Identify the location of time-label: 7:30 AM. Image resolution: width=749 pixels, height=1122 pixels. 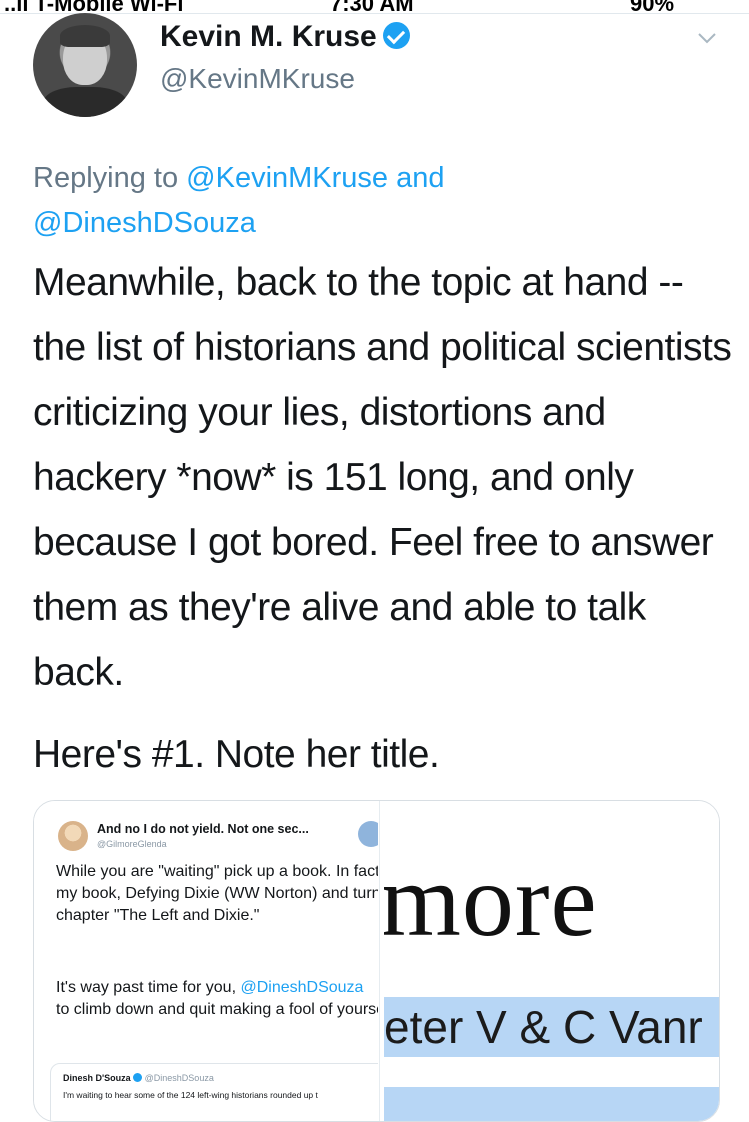
(372, 7).